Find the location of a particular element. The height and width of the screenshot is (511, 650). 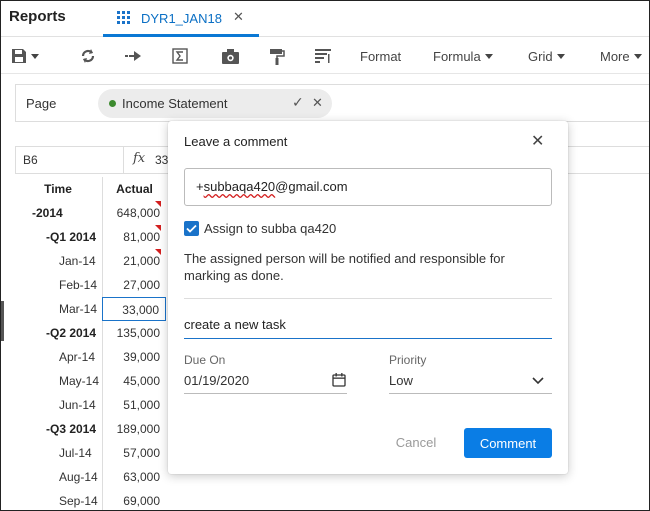

due-date-field: 01/19/2020 is located at coordinates (265, 382).